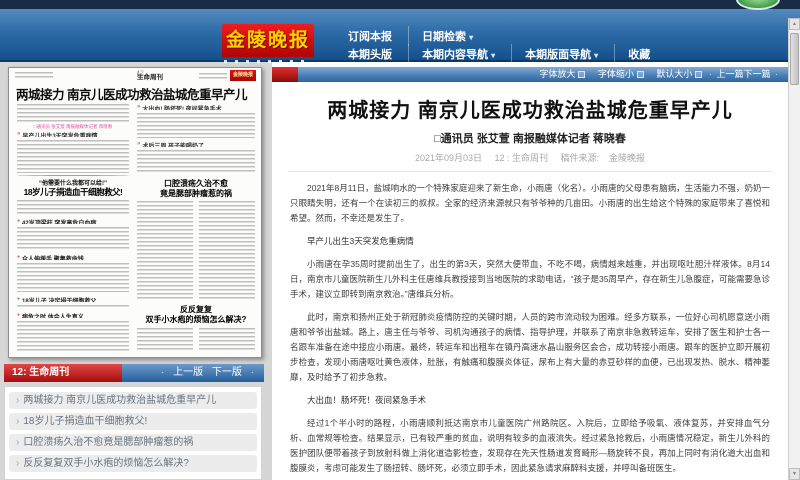  Describe the element at coordinates (188, 372) in the screenshot. I see `prev-page-button: 上一版` at that location.